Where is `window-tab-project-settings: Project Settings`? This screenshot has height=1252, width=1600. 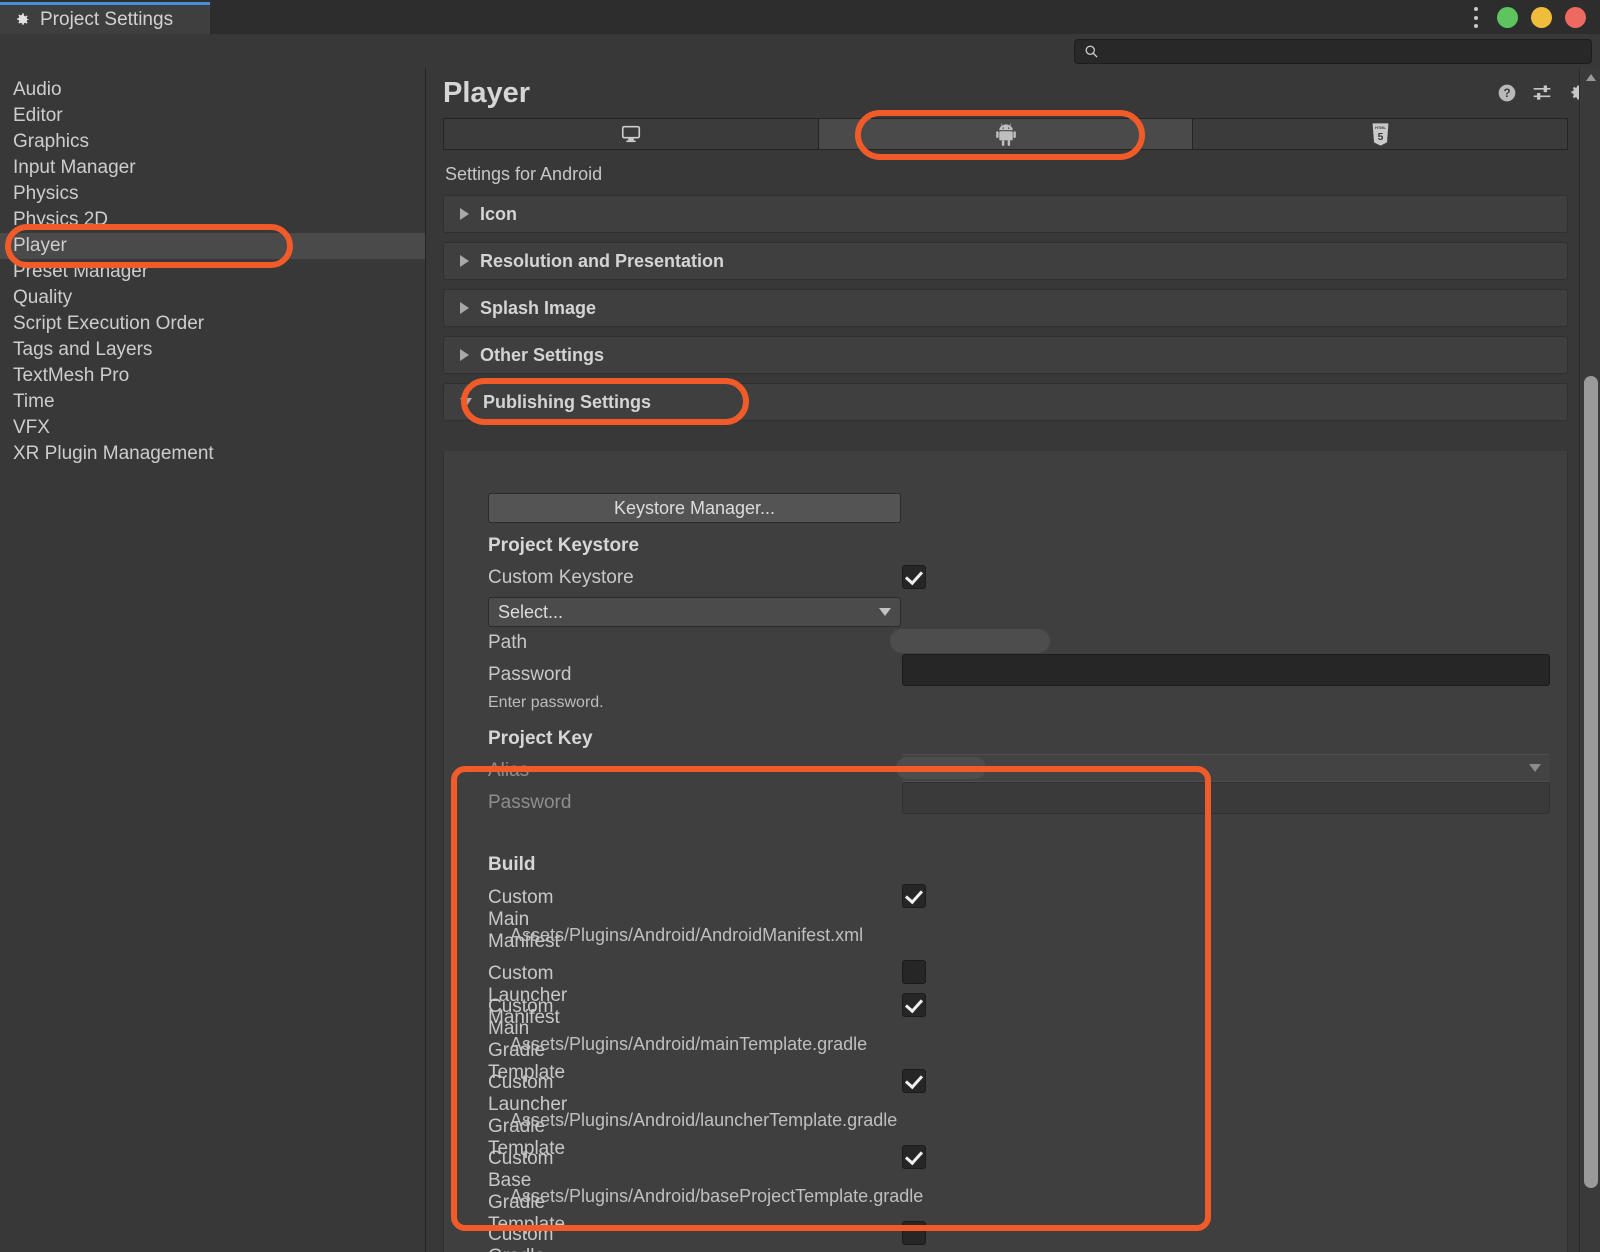
window-tab-project-settings: Project Settings is located at coordinates (105, 18).